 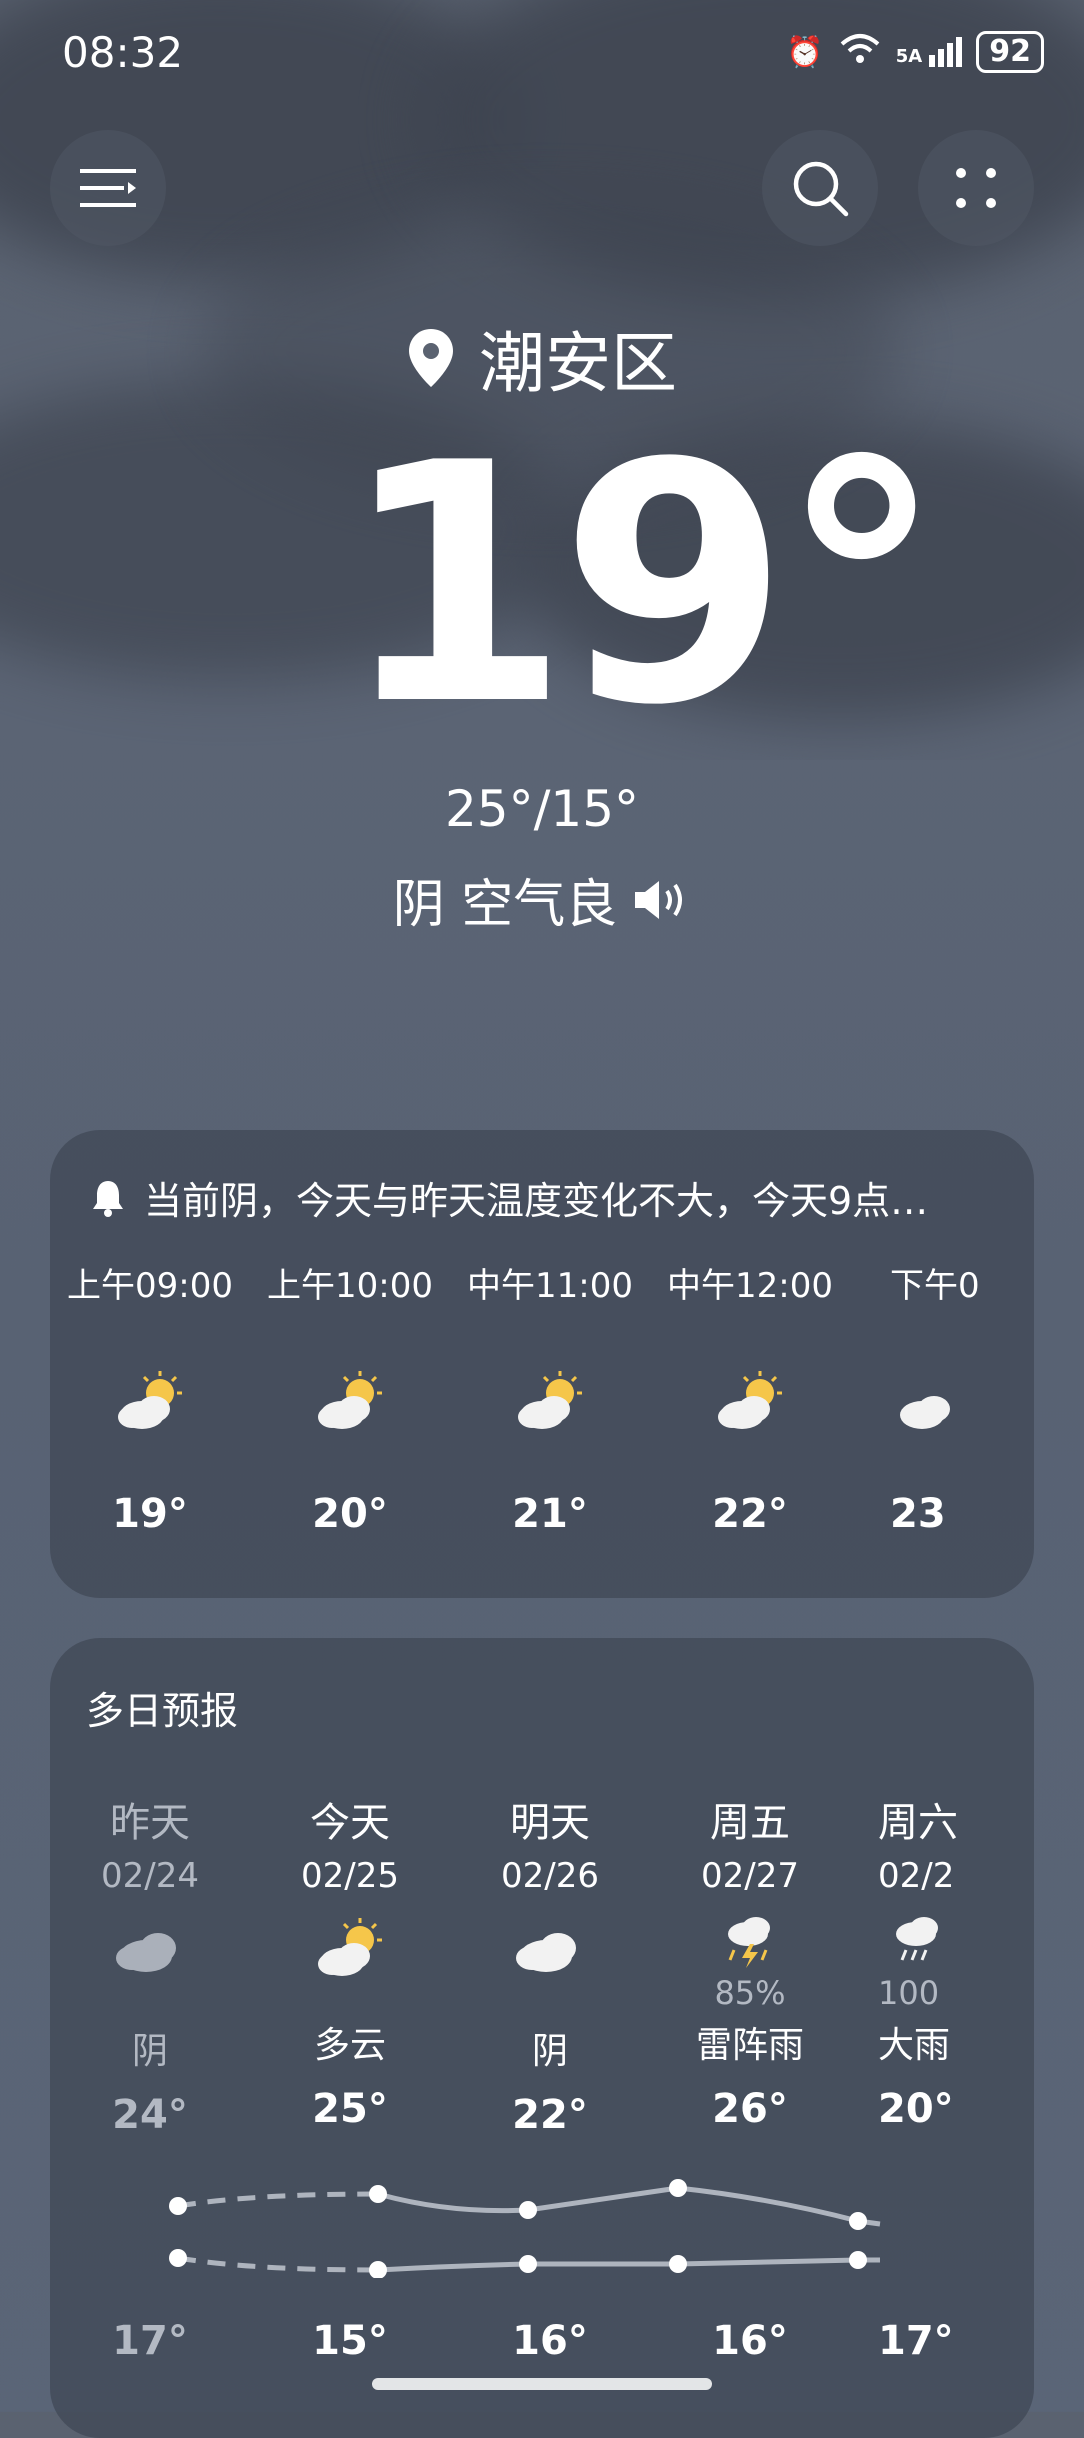 I want to click on menu-icon, so click(x=108, y=188).